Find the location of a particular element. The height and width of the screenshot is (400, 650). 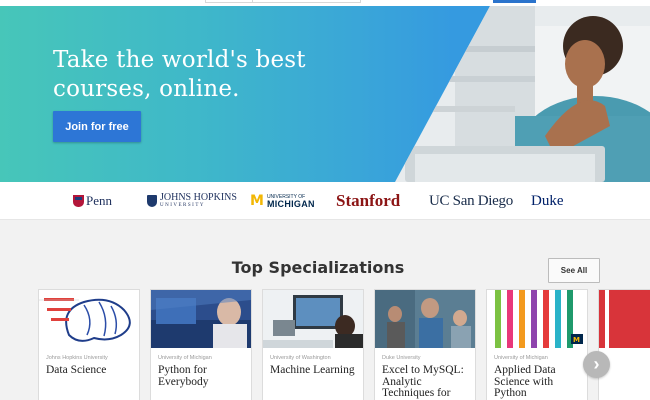

specialization-card-partial is located at coordinates (624, 344).